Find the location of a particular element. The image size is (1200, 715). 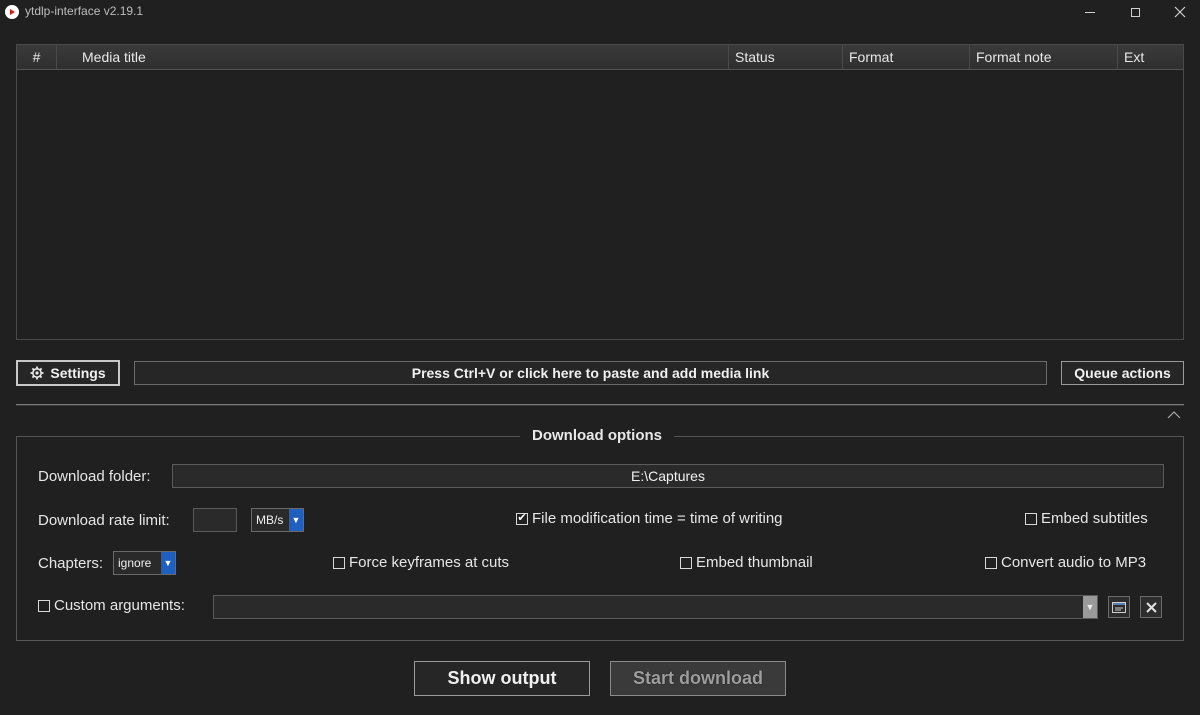

settings-button: Settings is located at coordinates (68, 373).